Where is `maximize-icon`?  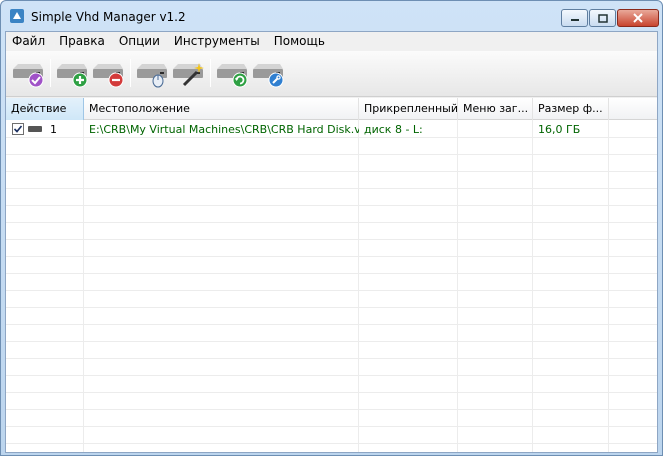
maximize-icon is located at coordinates (602, 18).